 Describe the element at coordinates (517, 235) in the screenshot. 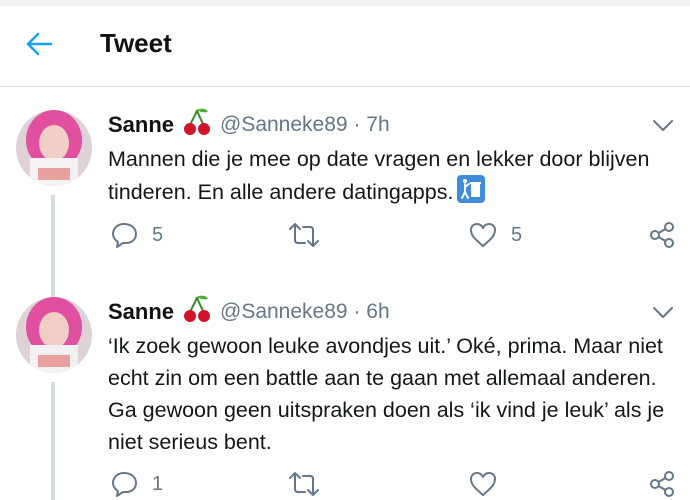

I see `like-count: 5` at that location.